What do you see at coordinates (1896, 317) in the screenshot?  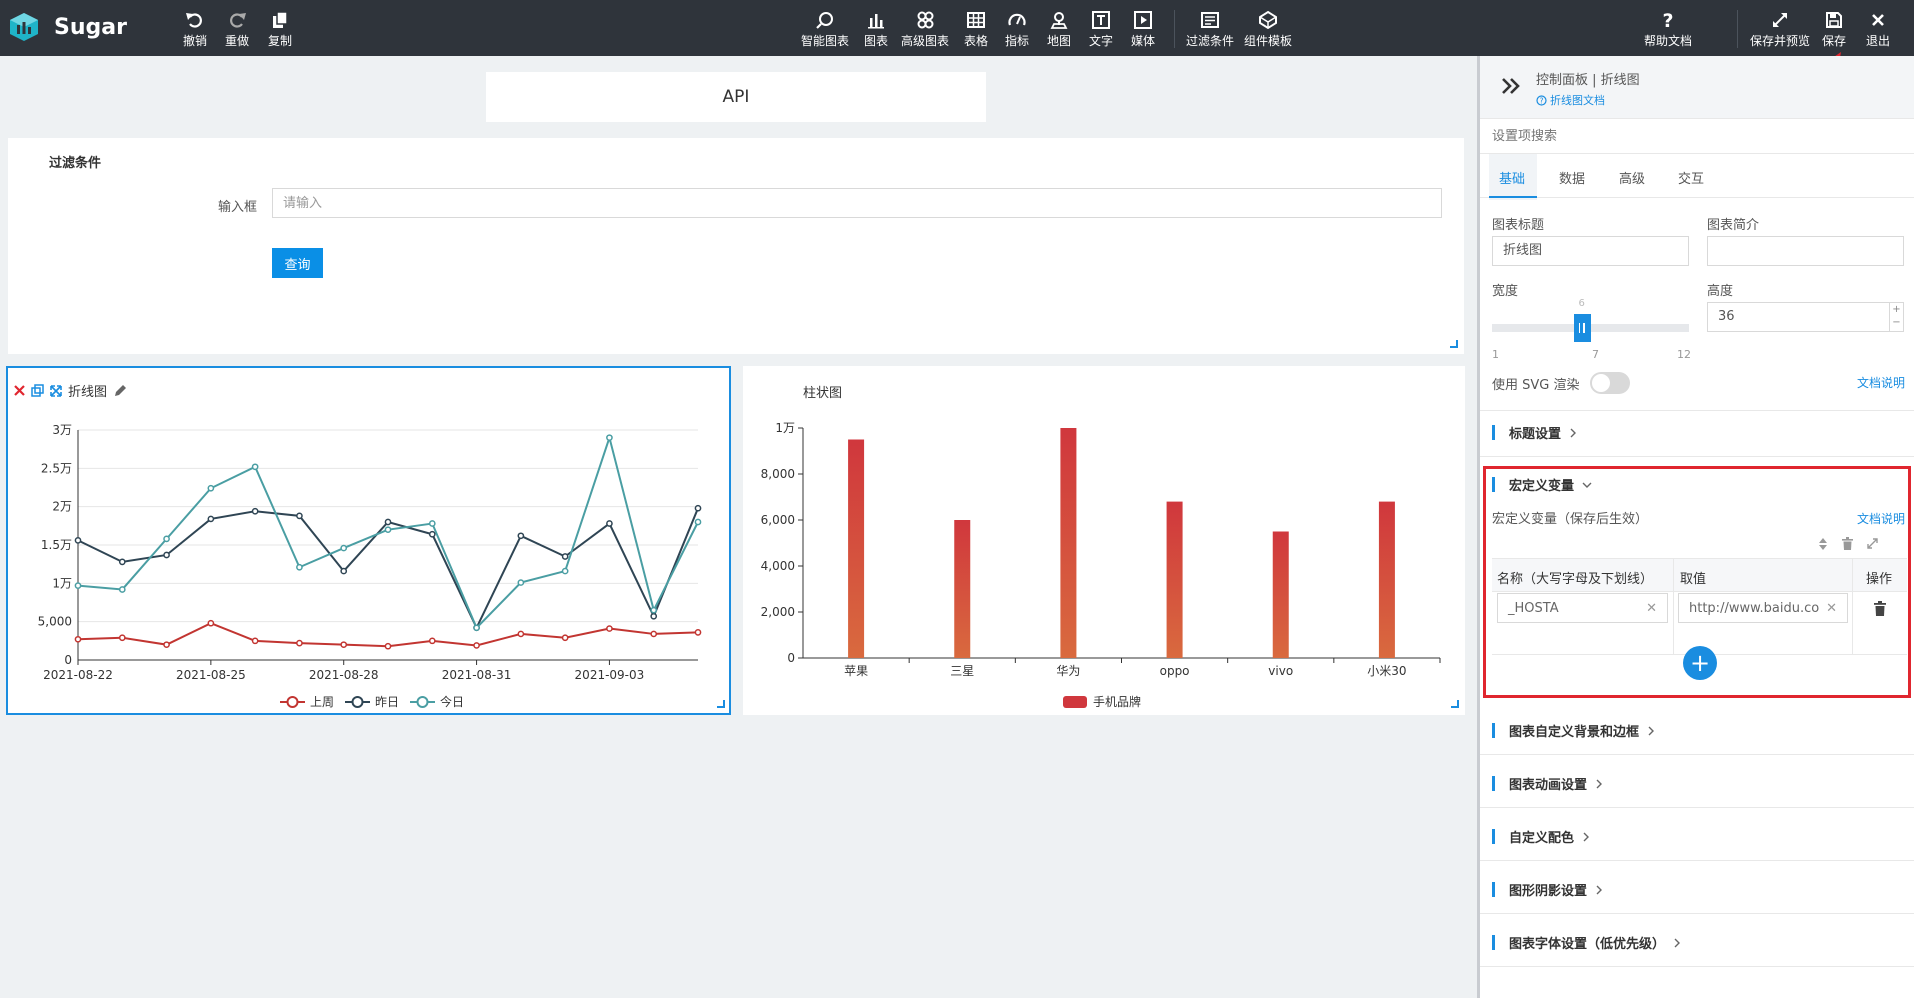 I see `height-stepper: + −` at bounding box center [1896, 317].